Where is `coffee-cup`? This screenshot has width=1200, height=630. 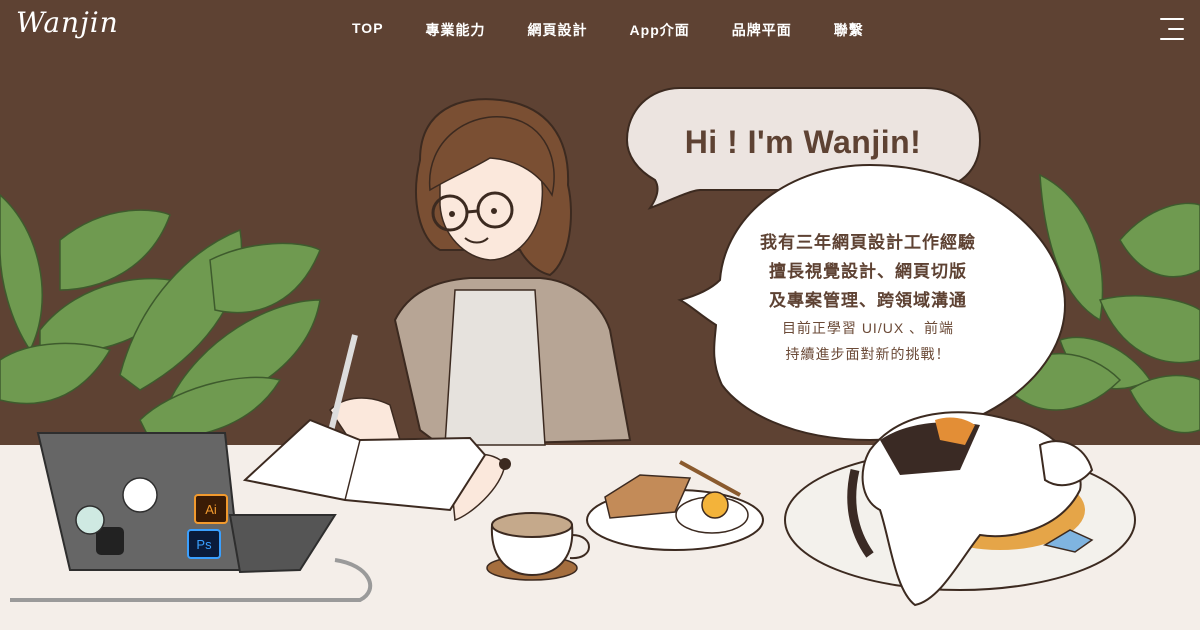
coffee-cup is located at coordinates (538, 546).